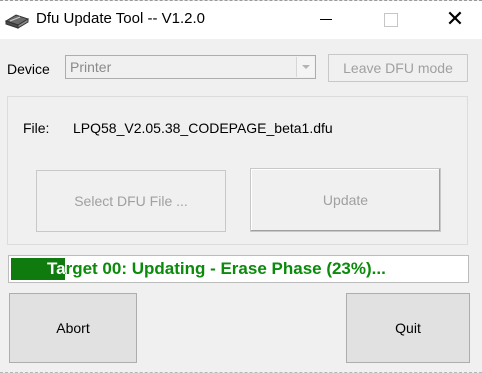  What do you see at coordinates (203, 128) in the screenshot?
I see `file-name: LPQ58_V2.05.38_CODEPAGE_beta1.dfu` at bounding box center [203, 128].